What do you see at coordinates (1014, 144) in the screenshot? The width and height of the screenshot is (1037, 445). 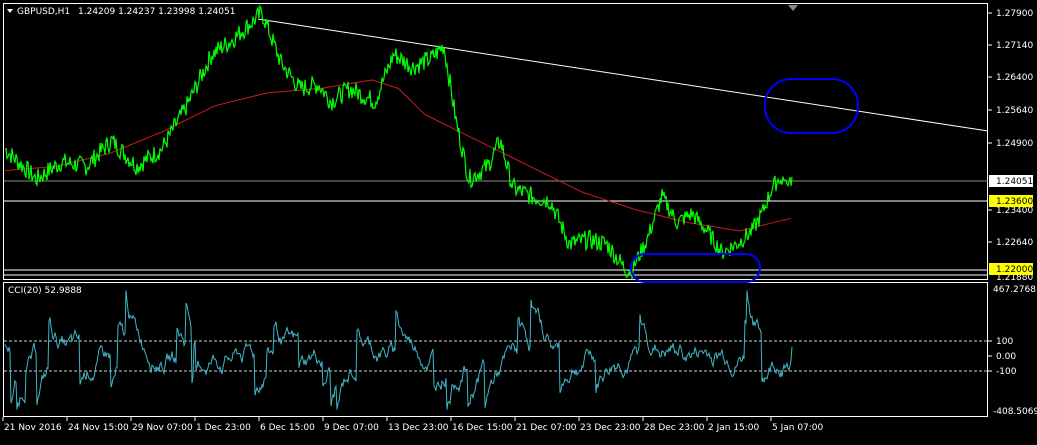 I see `price-tick: 1.24900` at bounding box center [1014, 144].